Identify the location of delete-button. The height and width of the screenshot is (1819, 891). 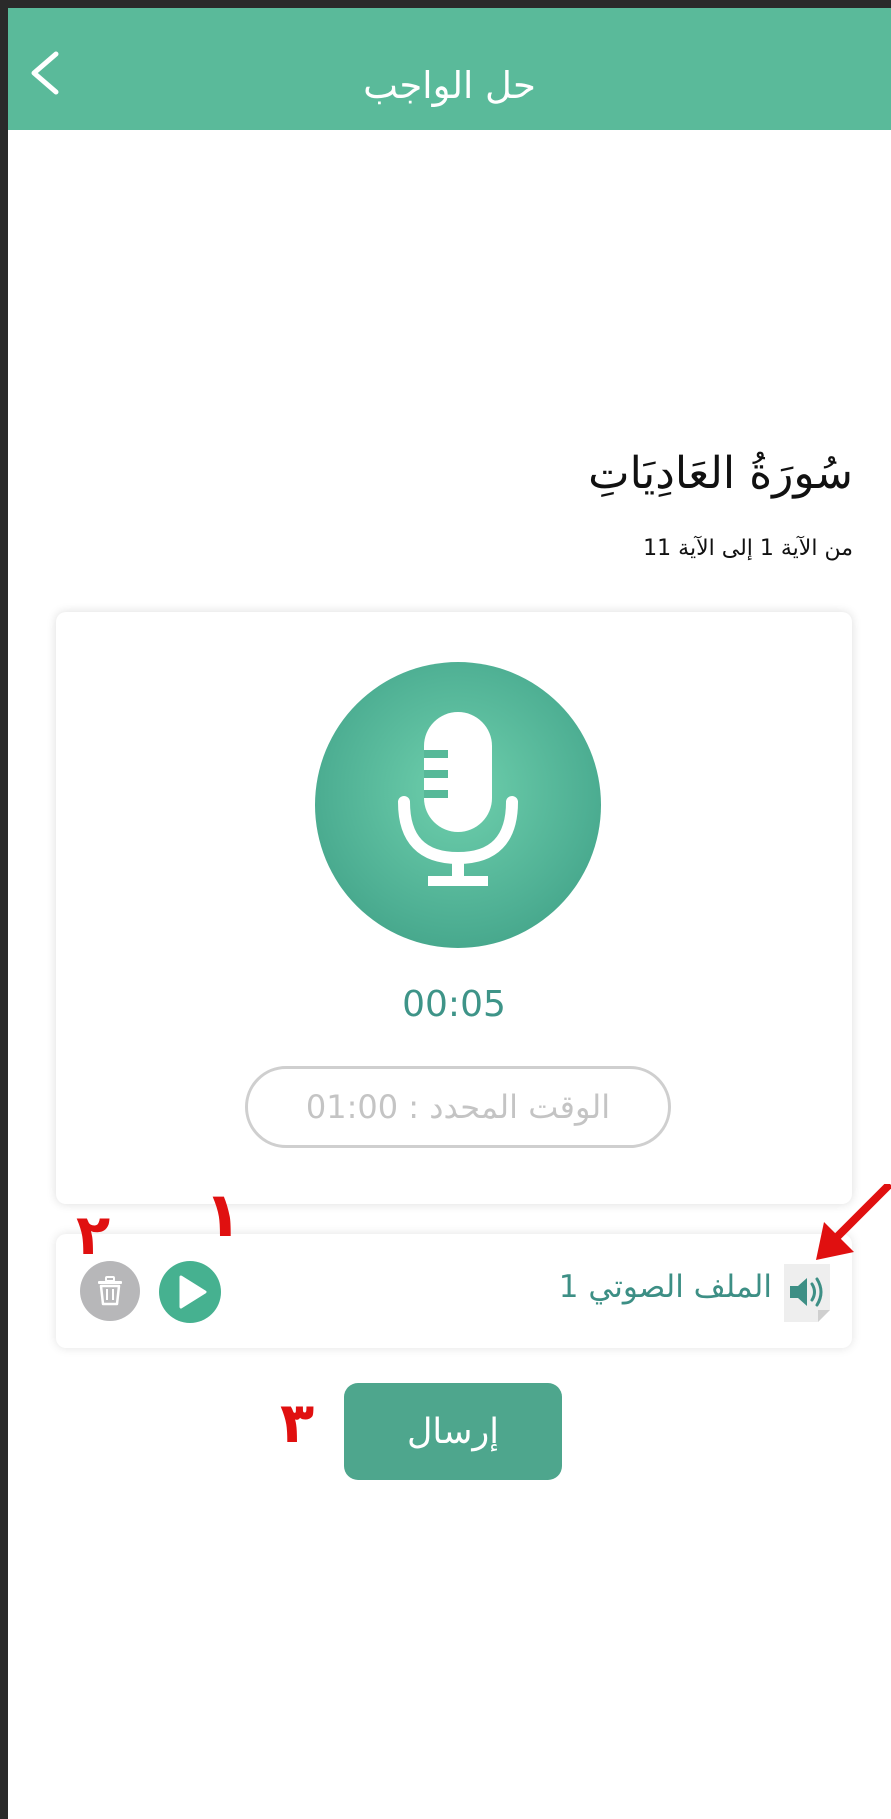
(110, 1291).